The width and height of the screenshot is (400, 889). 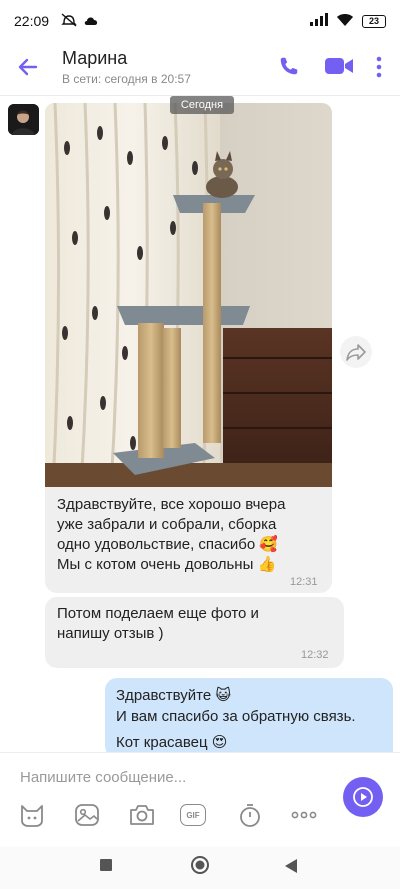 I want to click on message-text: Потом поделаем еще фото и напишу отзыв ), so click(x=192, y=624).